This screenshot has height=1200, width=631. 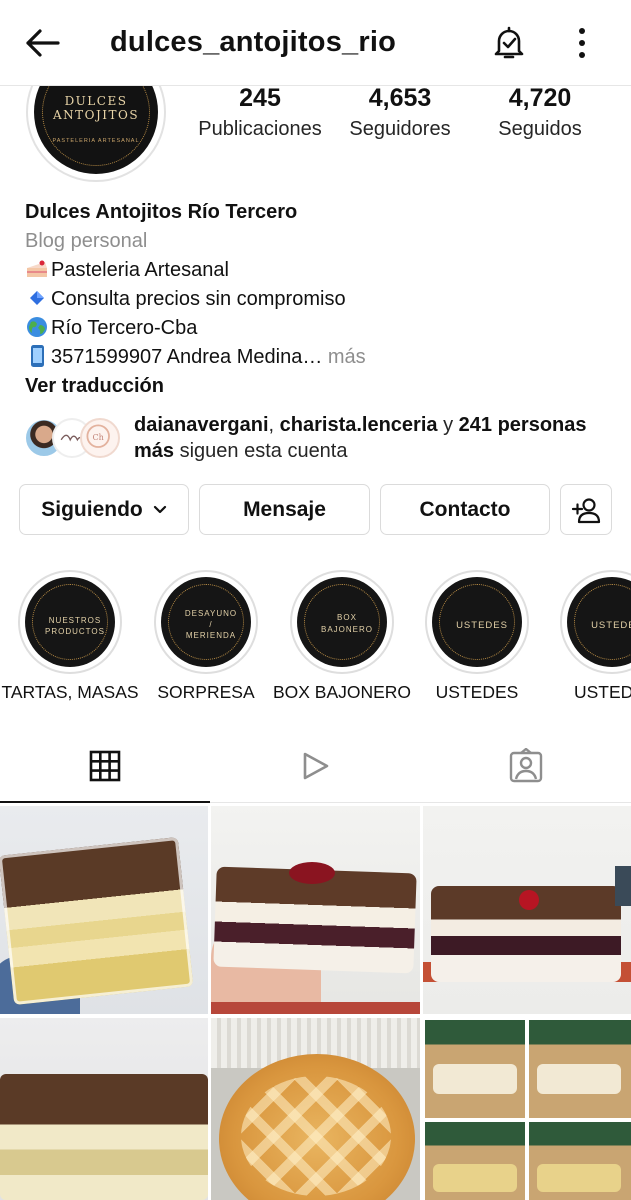 What do you see at coordinates (96, 101) in the screenshot?
I see `avatar-logo-line1: DULCES` at bounding box center [96, 101].